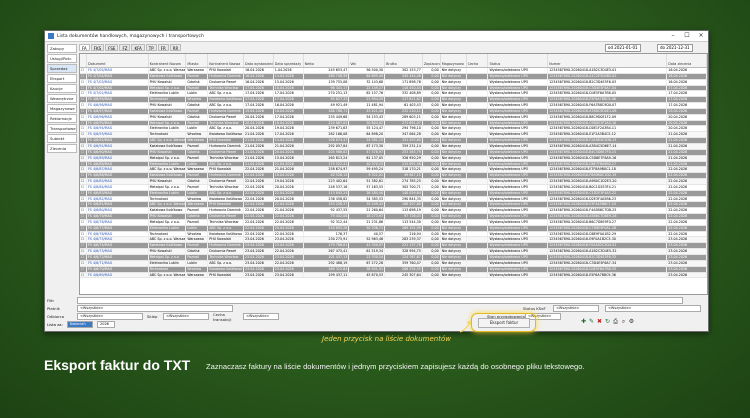 Image resolution: width=750 pixels, height=418 pixels. I want to click on add-icon: ✚, so click(583, 321).